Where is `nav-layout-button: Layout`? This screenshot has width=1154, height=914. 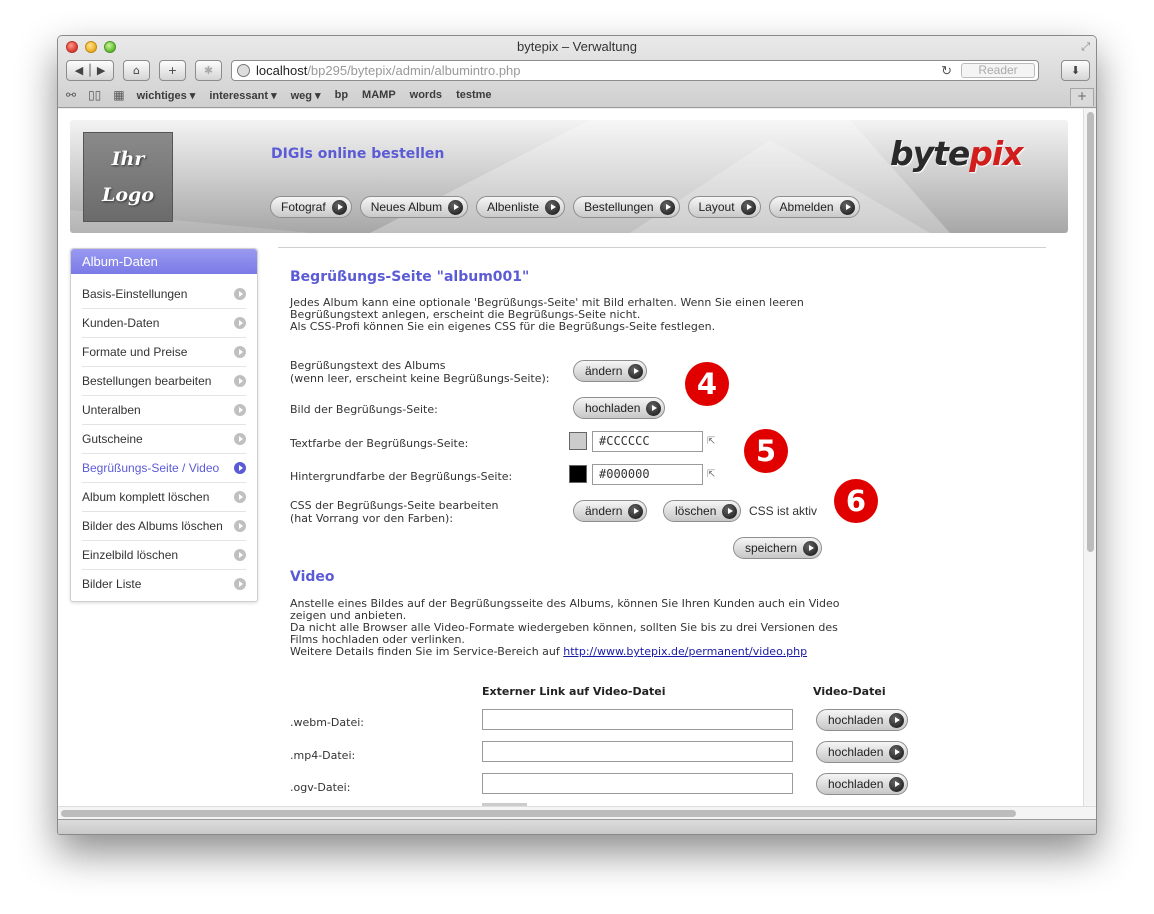 nav-layout-button: Layout is located at coordinates (724, 207).